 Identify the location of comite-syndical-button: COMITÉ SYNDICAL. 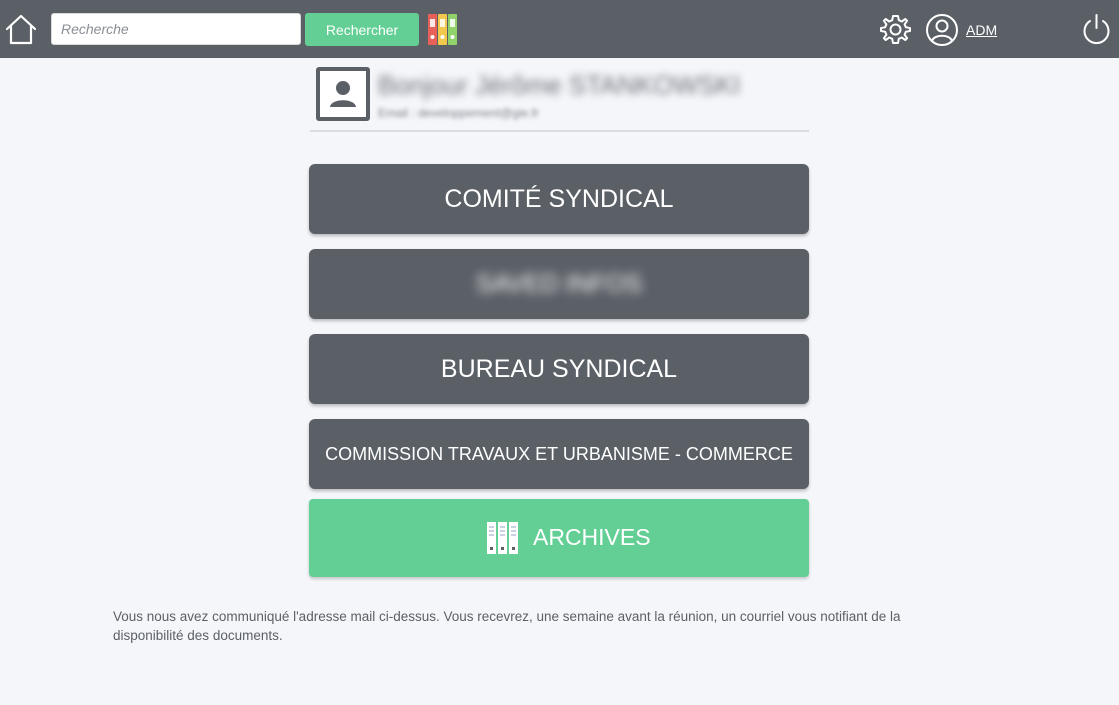
(559, 199).